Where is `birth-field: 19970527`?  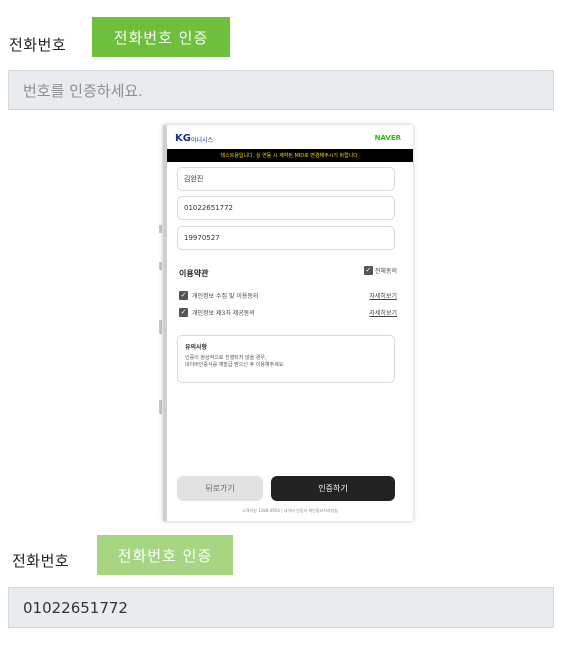
birth-field: 19970527 is located at coordinates (286, 238).